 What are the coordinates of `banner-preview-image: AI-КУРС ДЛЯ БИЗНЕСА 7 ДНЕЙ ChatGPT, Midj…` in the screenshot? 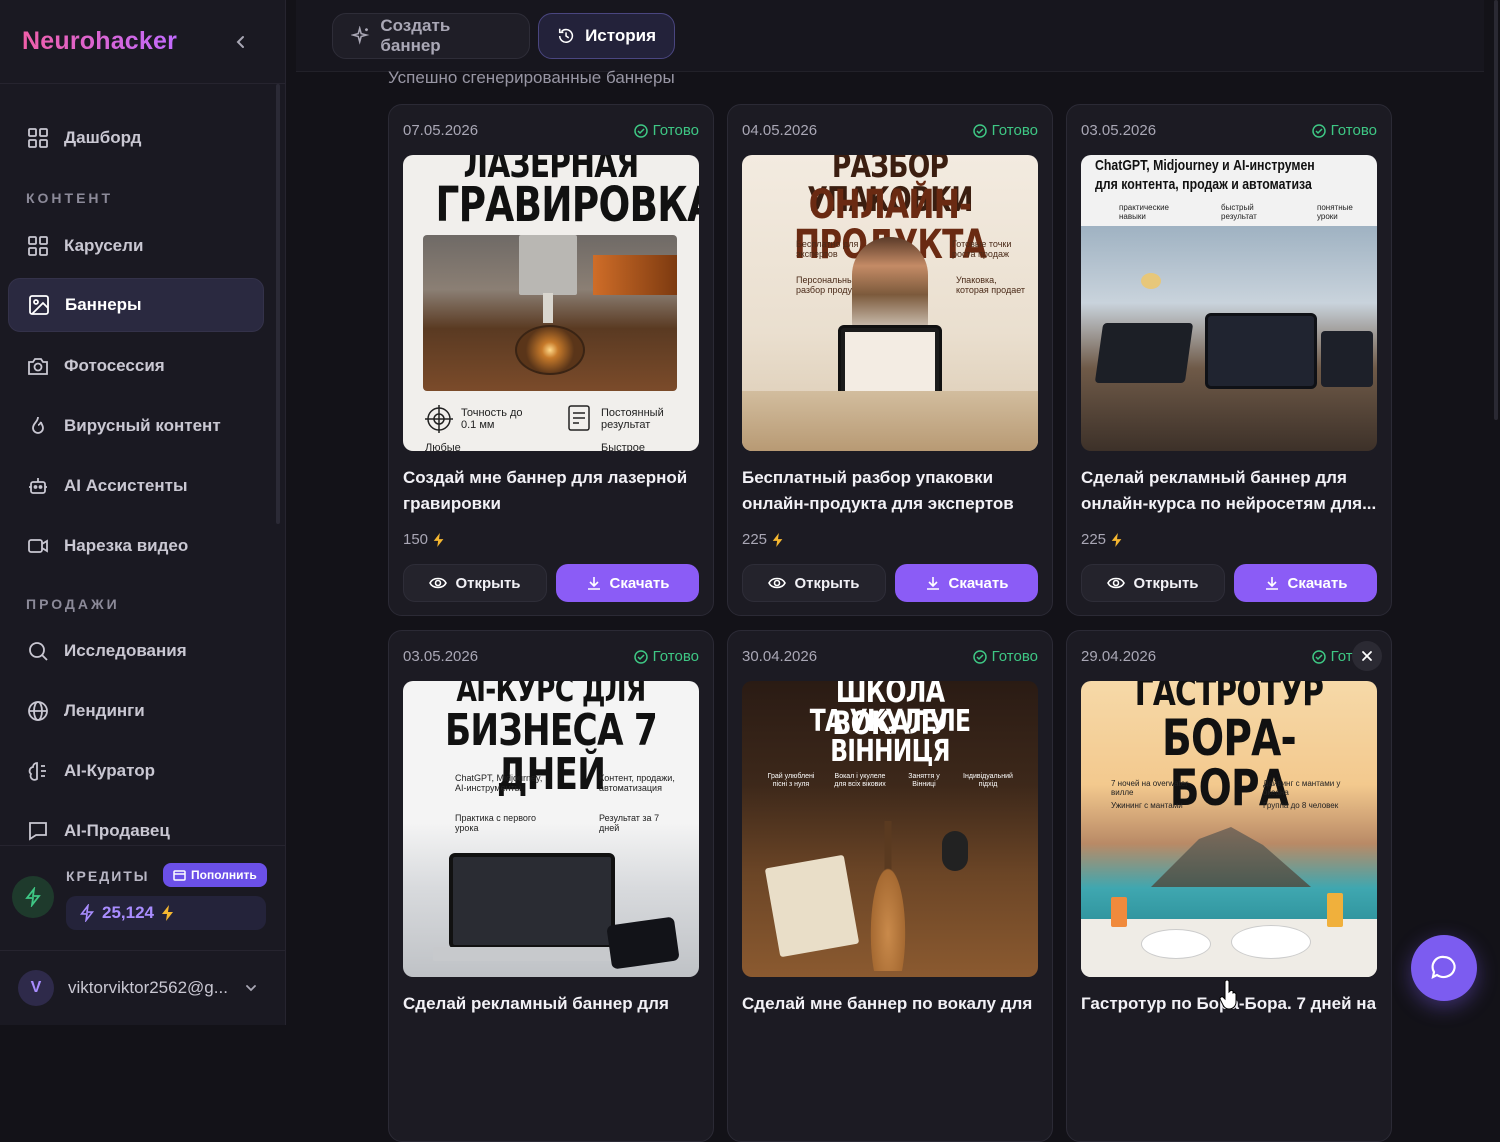 It's located at (551, 829).